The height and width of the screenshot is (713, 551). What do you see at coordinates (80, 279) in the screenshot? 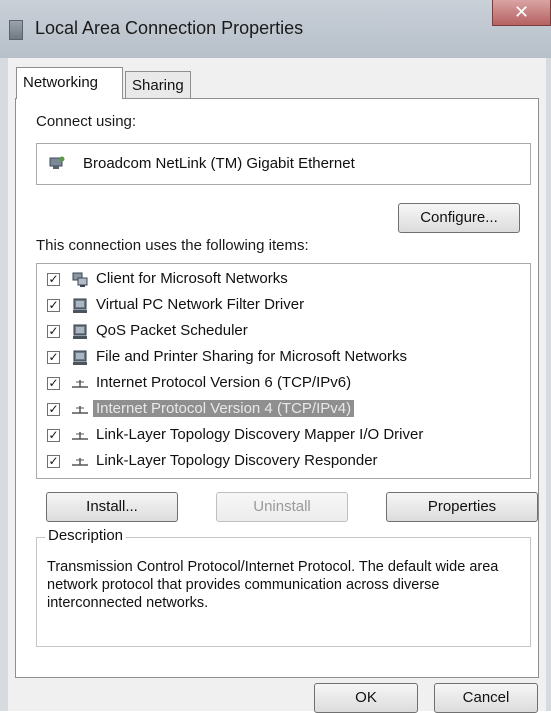
I see `client-icon` at bounding box center [80, 279].